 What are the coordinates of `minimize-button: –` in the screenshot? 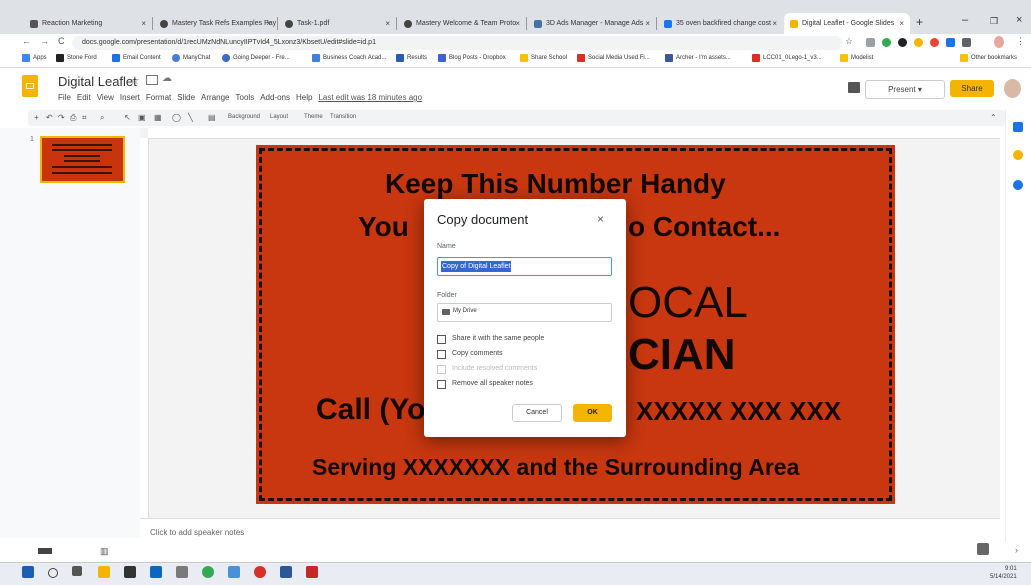 It's located at (965, 20).